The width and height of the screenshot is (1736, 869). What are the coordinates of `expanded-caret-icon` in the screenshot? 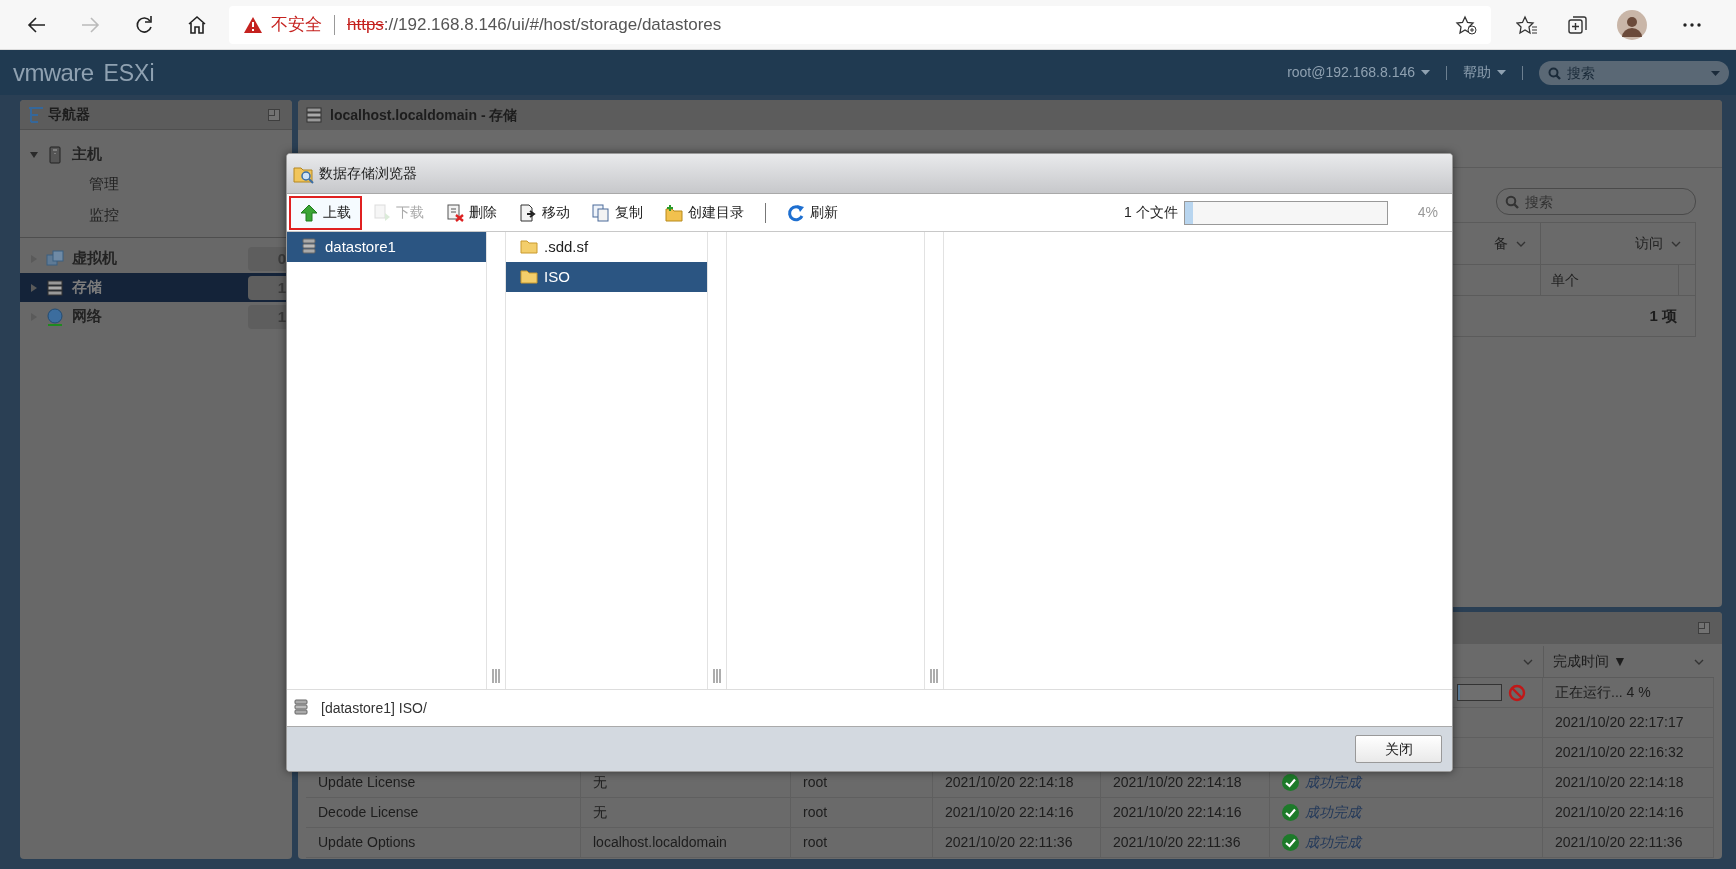 It's located at (34, 154).